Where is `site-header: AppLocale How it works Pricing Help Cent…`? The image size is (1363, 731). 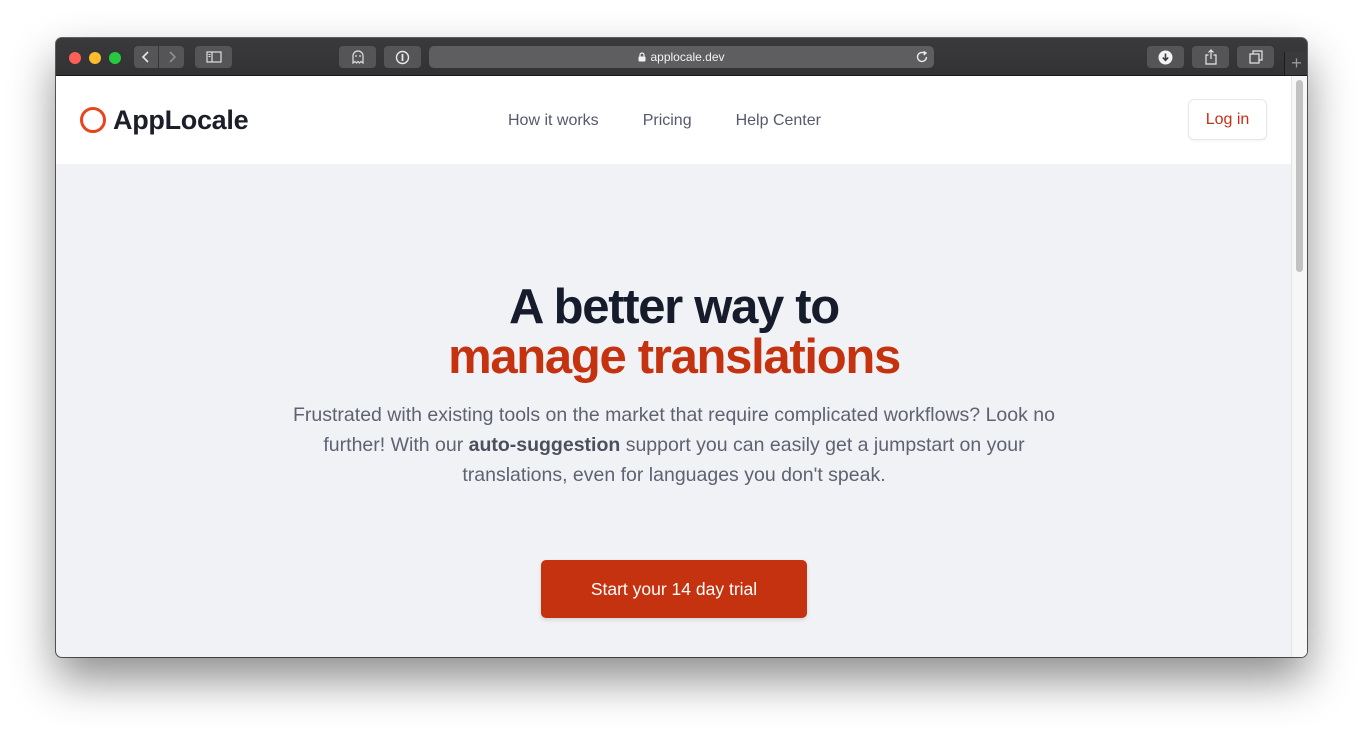
site-header: AppLocale How it works Pricing Help Cent… is located at coordinates (674, 120).